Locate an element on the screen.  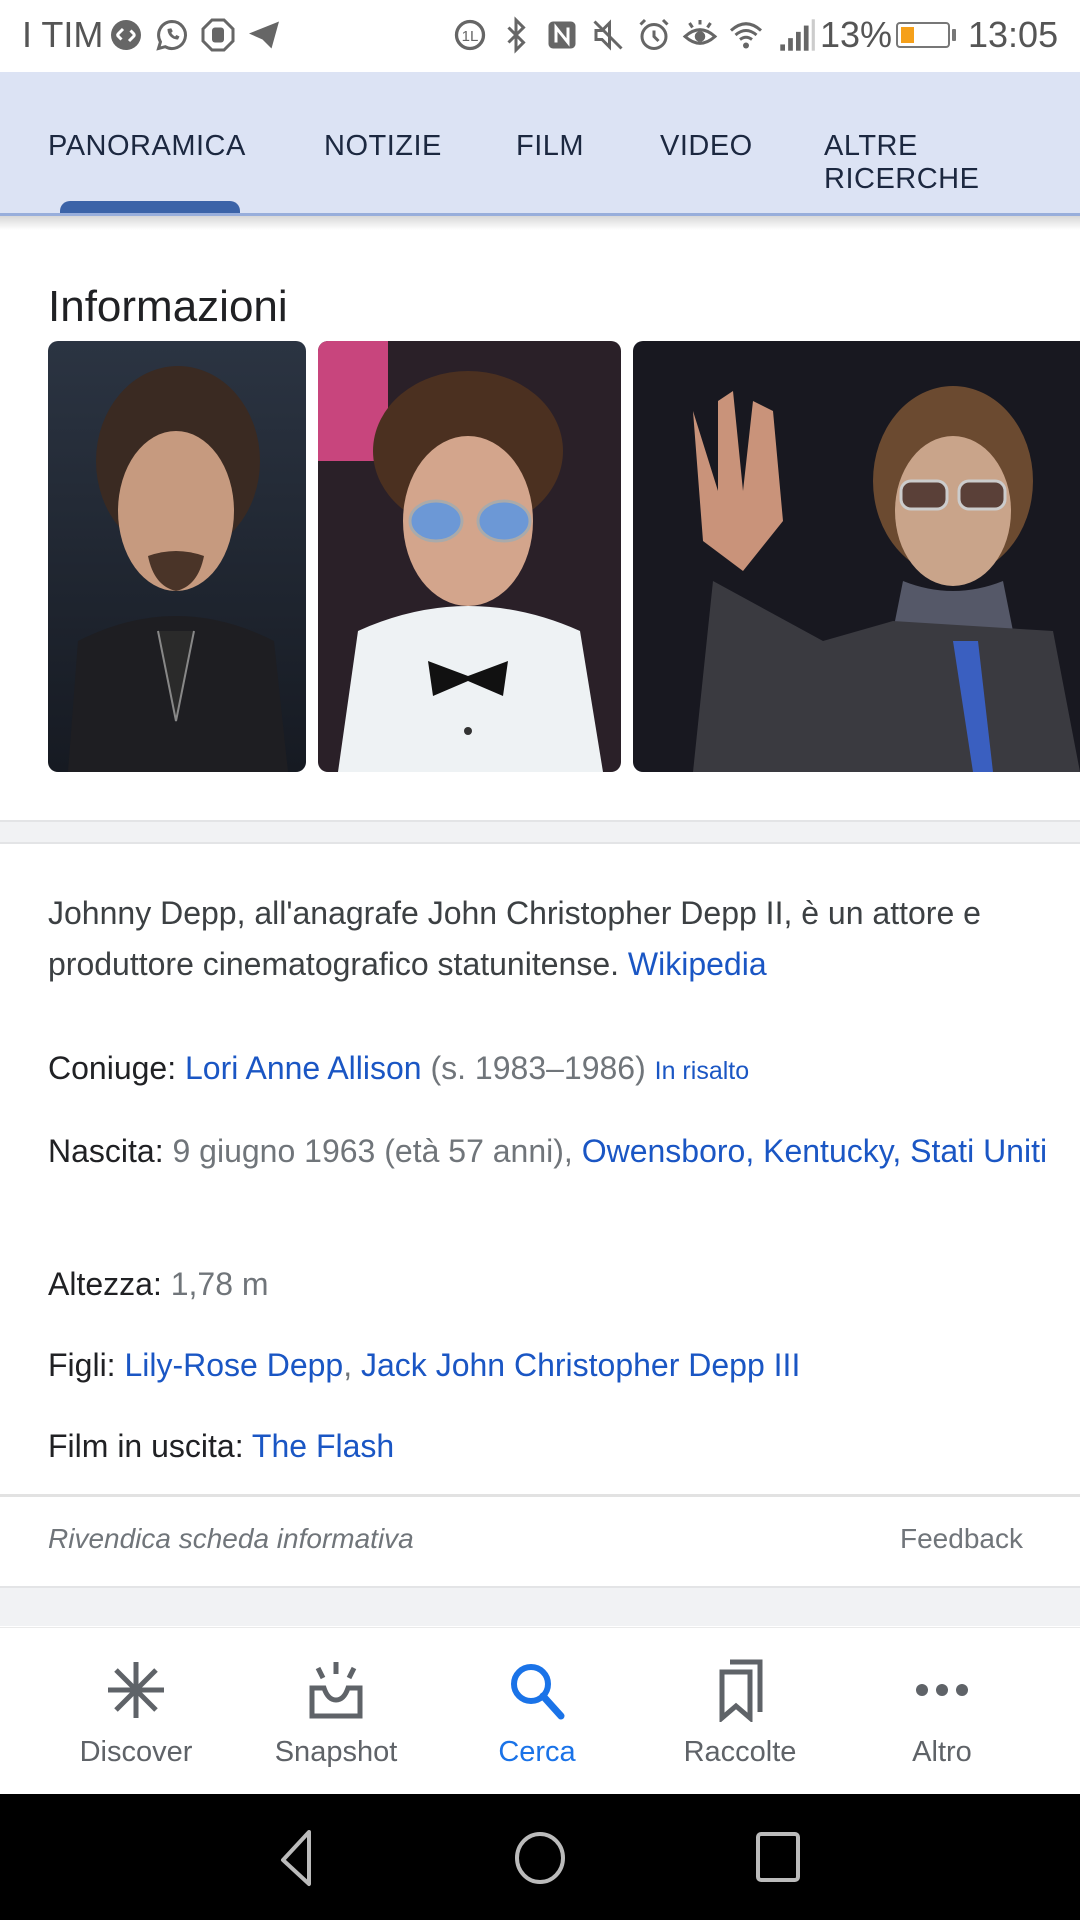
nav-label: Snapshot is located at coordinates (336, 1752).